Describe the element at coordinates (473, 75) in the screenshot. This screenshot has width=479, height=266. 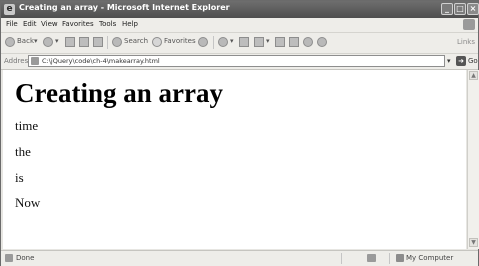
I see `scroll-up-arrow-icon: ▲` at that location.